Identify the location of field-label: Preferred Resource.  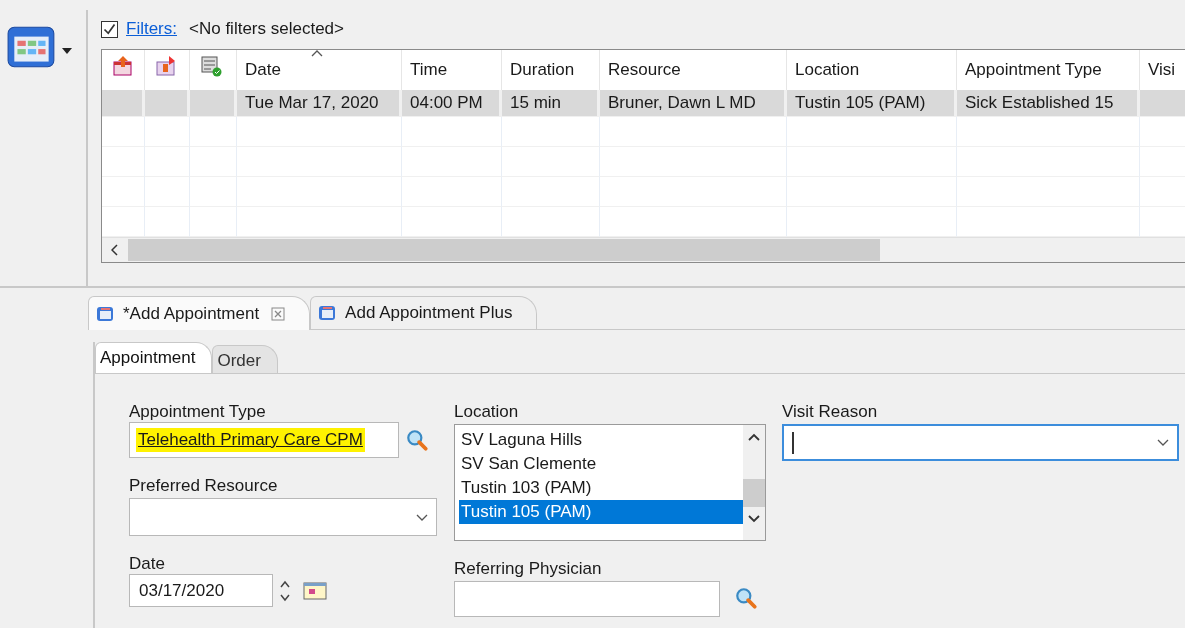
(203, 486).